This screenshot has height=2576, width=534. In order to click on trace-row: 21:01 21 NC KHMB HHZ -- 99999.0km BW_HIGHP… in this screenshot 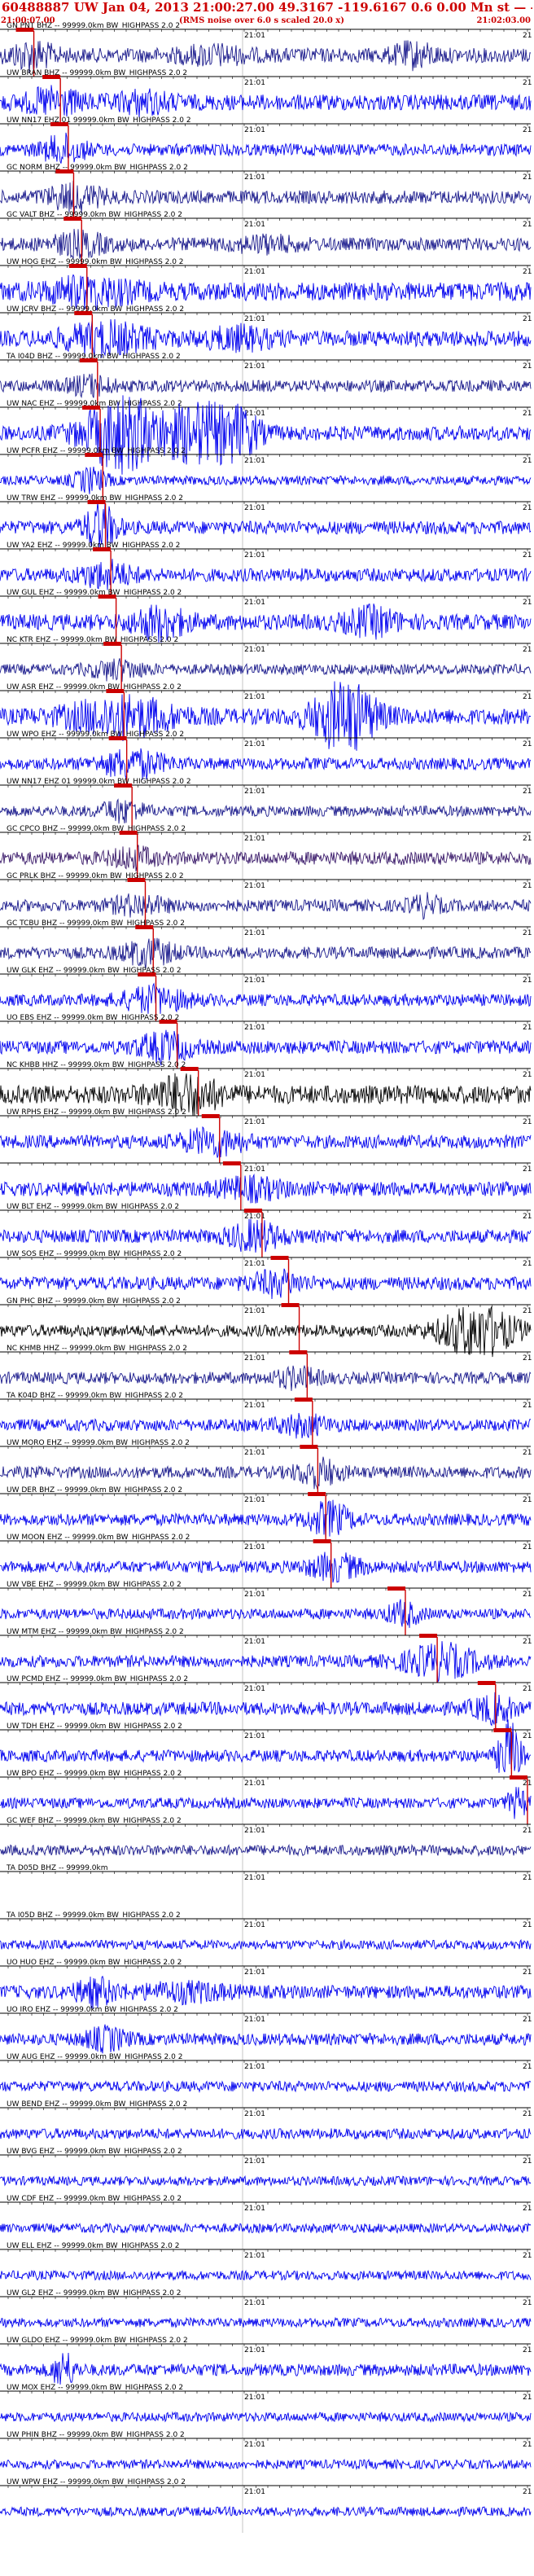, I will do `click(266, 1372)`.